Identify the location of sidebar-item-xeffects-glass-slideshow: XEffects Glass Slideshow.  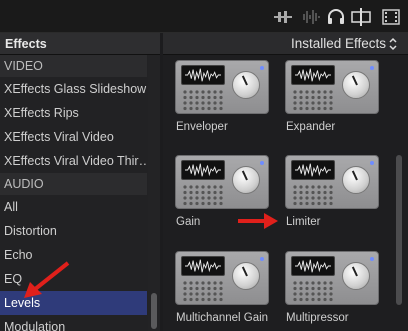
(73, 89).